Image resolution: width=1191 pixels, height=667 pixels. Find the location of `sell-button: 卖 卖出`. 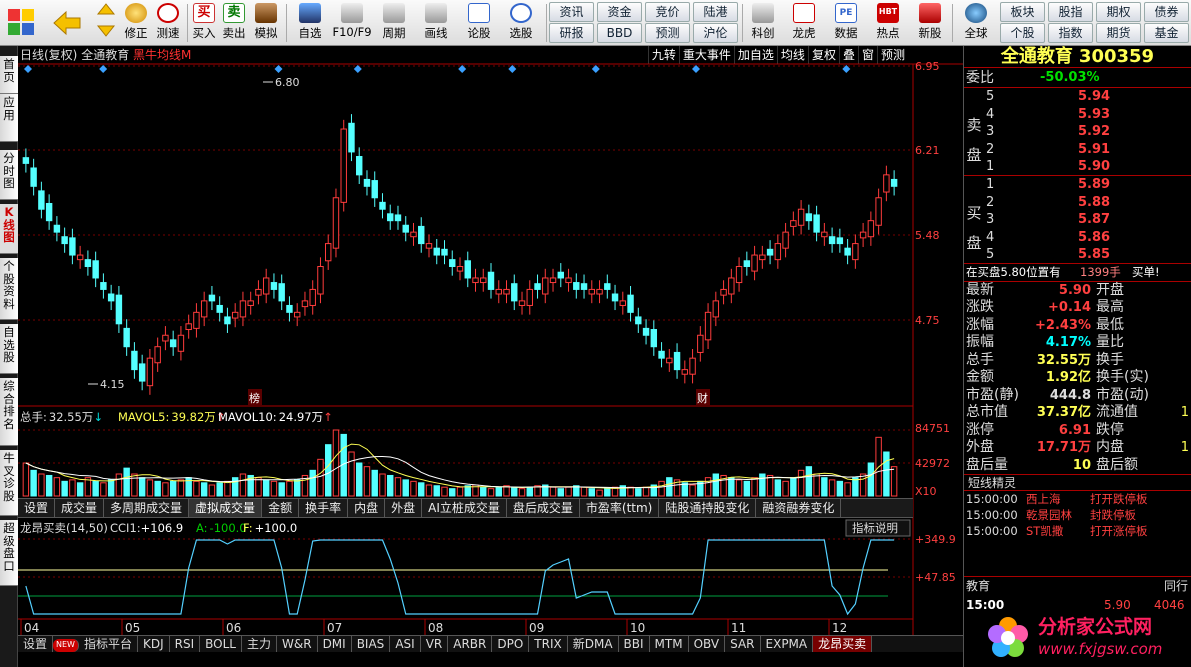

sell-button: 卖 卖出 is located at coordinates (234, 23).